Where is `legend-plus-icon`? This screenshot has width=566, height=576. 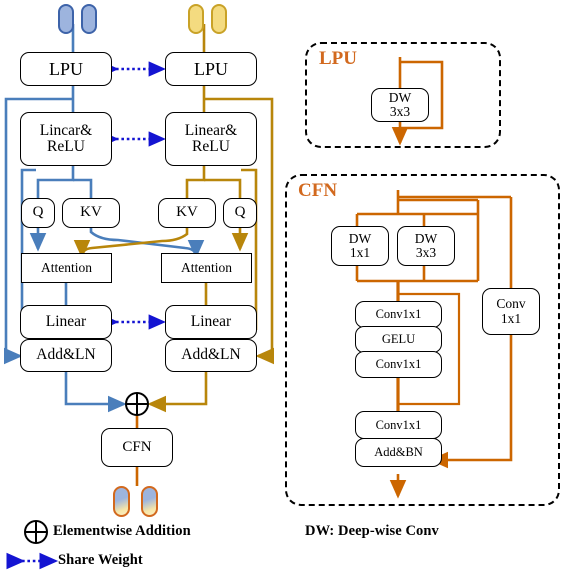 legend-plus-icon is located at coordinates (36, 532).